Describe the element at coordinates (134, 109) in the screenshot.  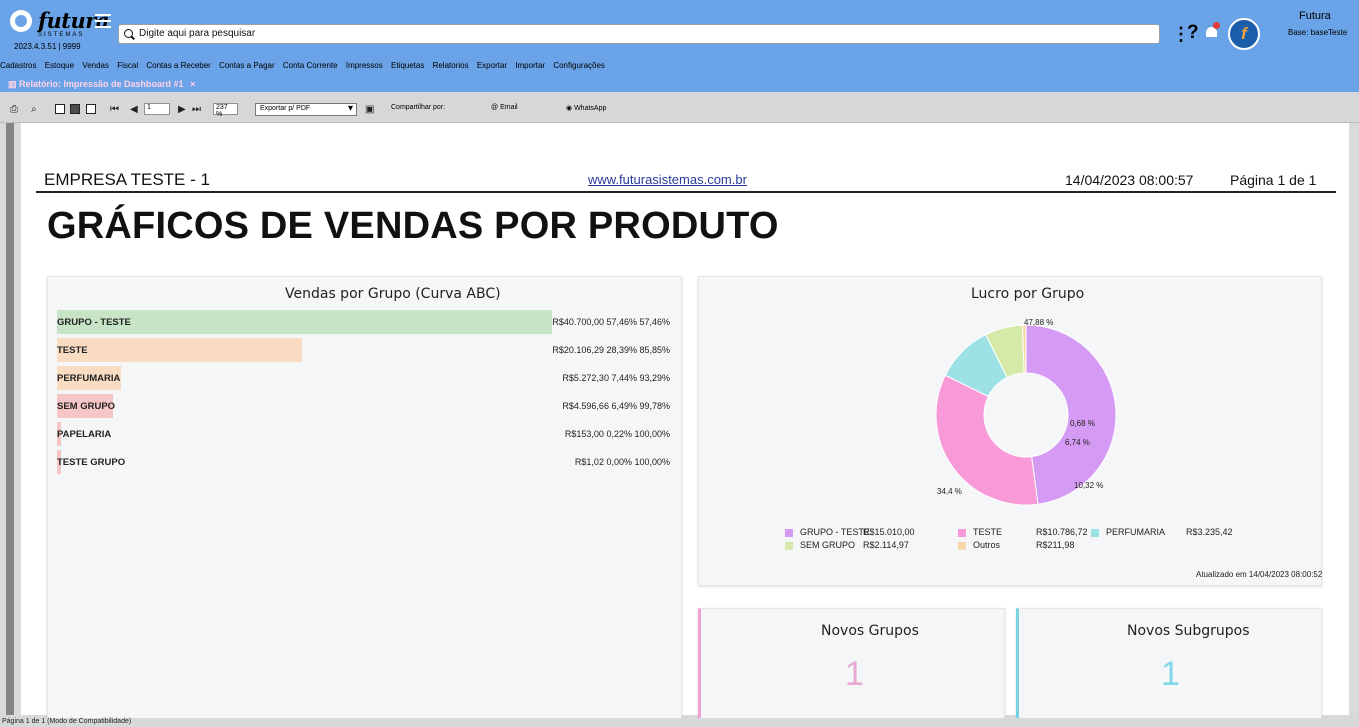
I see `previous-page-icon: ◀` at that location.